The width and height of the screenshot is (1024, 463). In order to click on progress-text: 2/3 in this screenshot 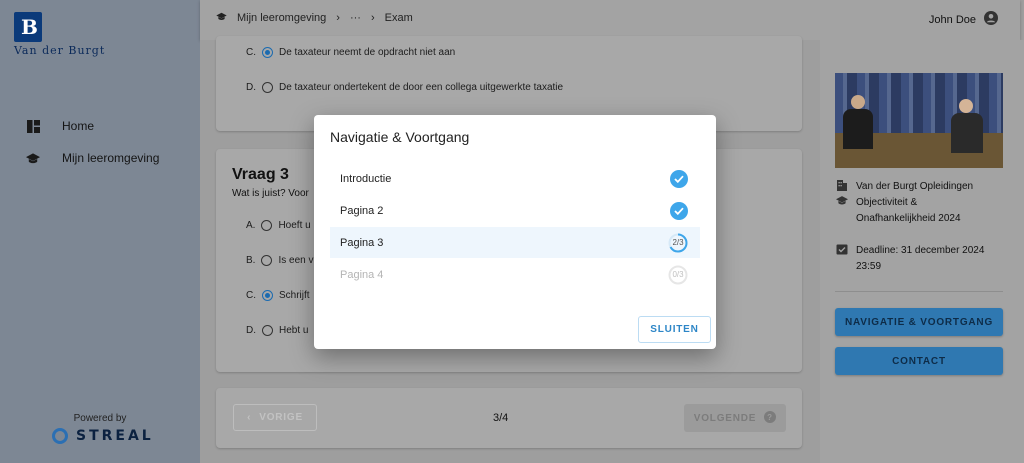, I will do `click(678, 242)`.